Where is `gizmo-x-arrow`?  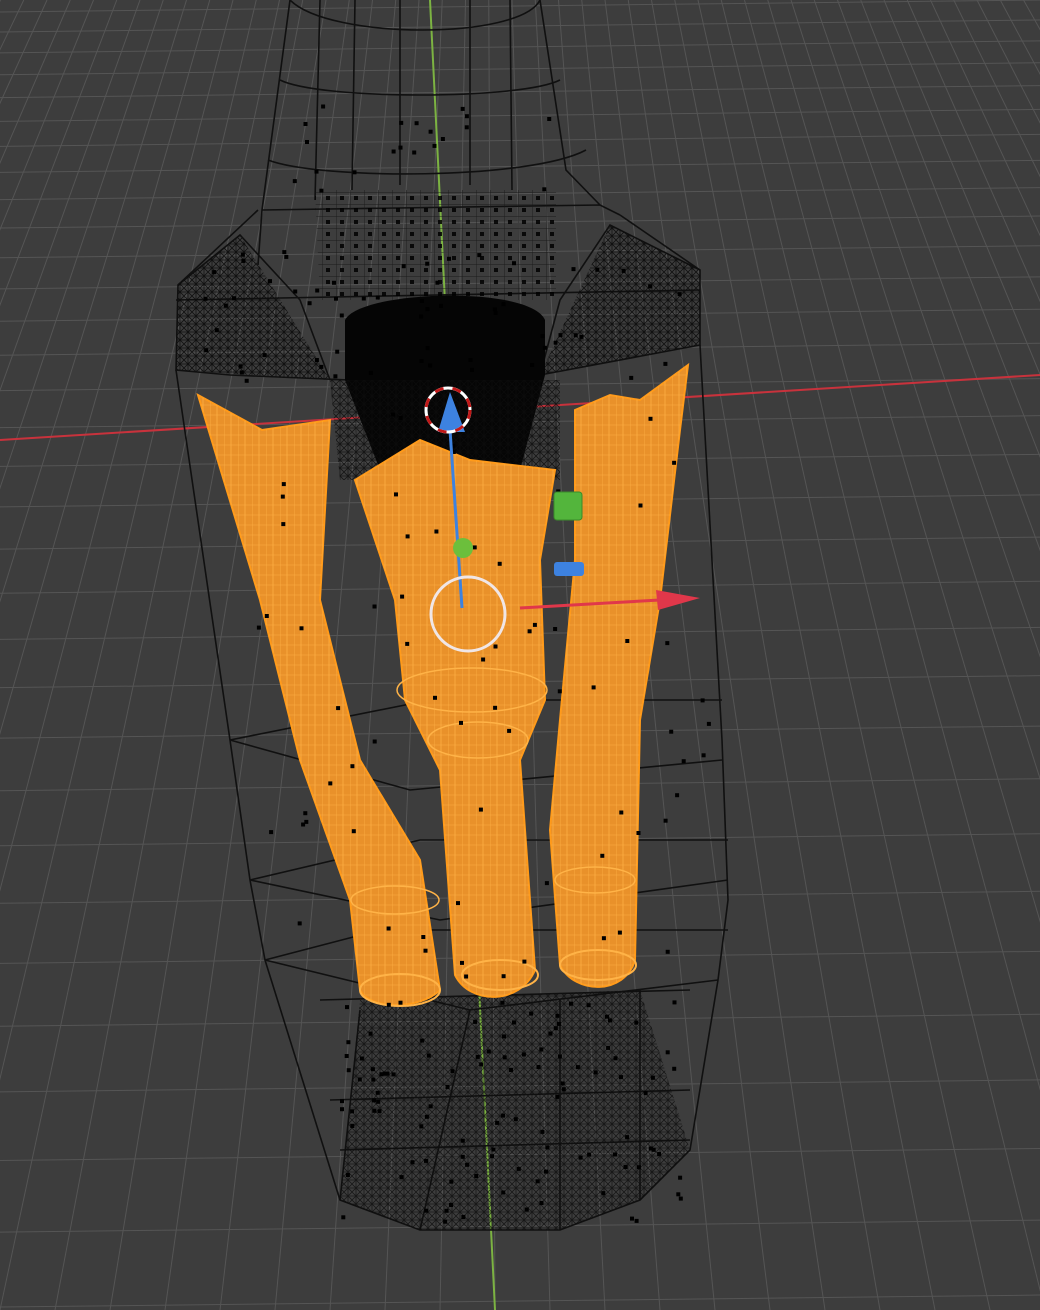 gizmo-x-arrow is located at coordinates (678, 600).